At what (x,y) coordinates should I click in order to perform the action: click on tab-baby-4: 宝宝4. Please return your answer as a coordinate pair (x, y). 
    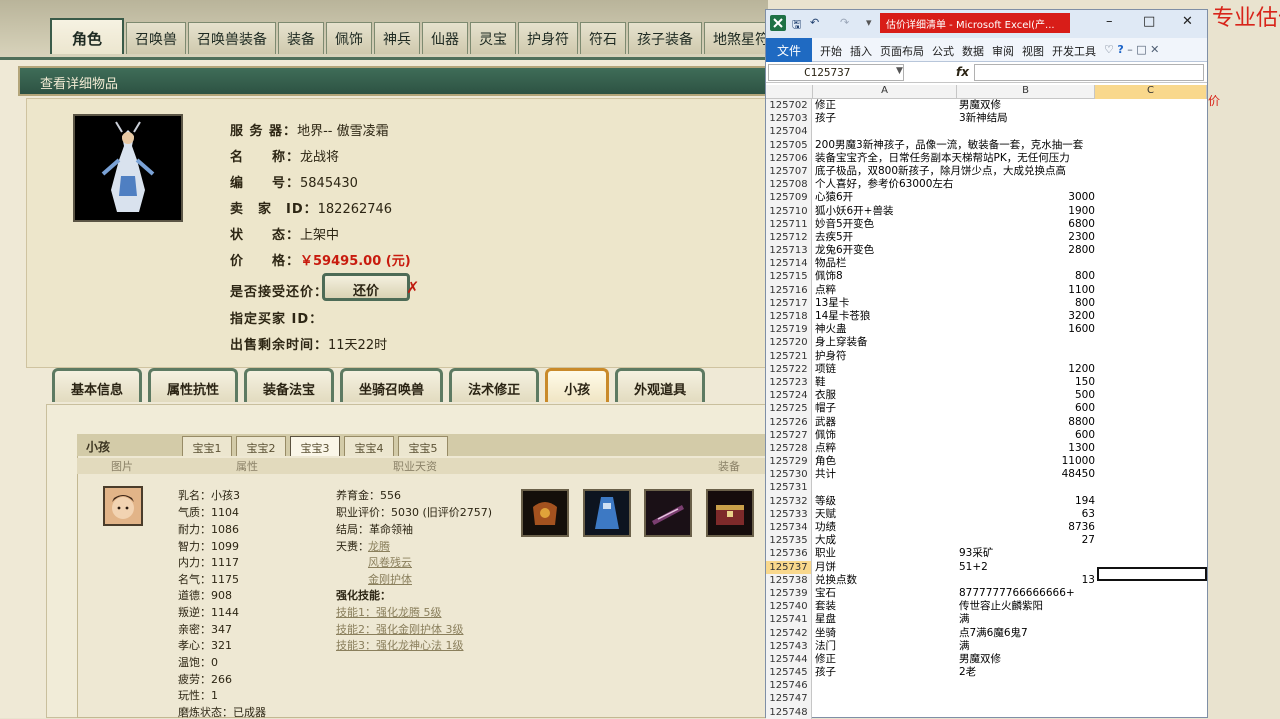
    Looking at the image, I should click on (369, 446).